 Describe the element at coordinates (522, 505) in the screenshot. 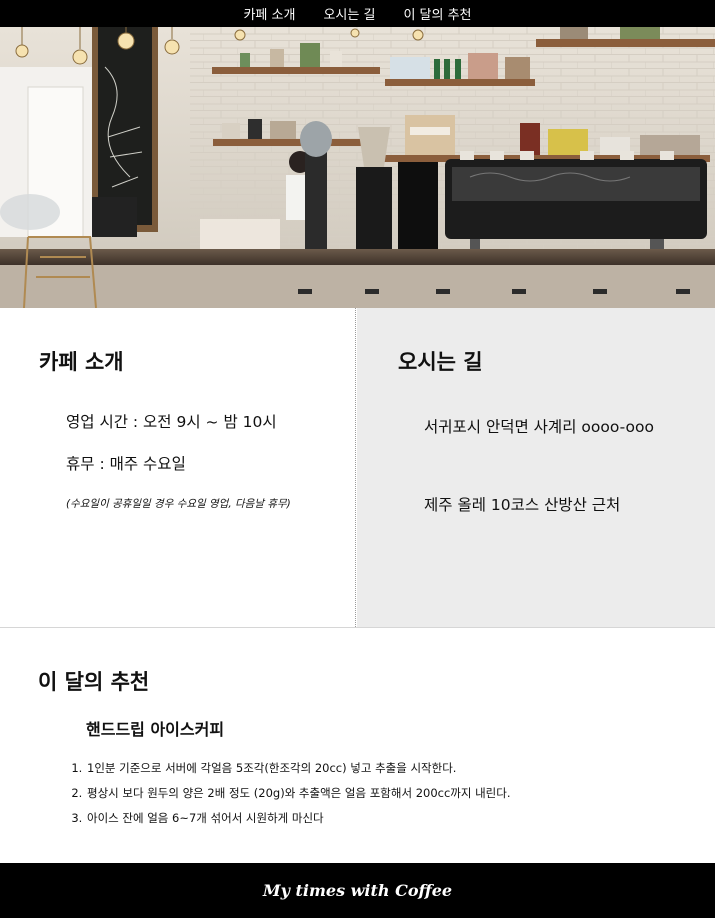

I see `directions-landmark: 제주 올레 10코스 산방산 근처` at that location.